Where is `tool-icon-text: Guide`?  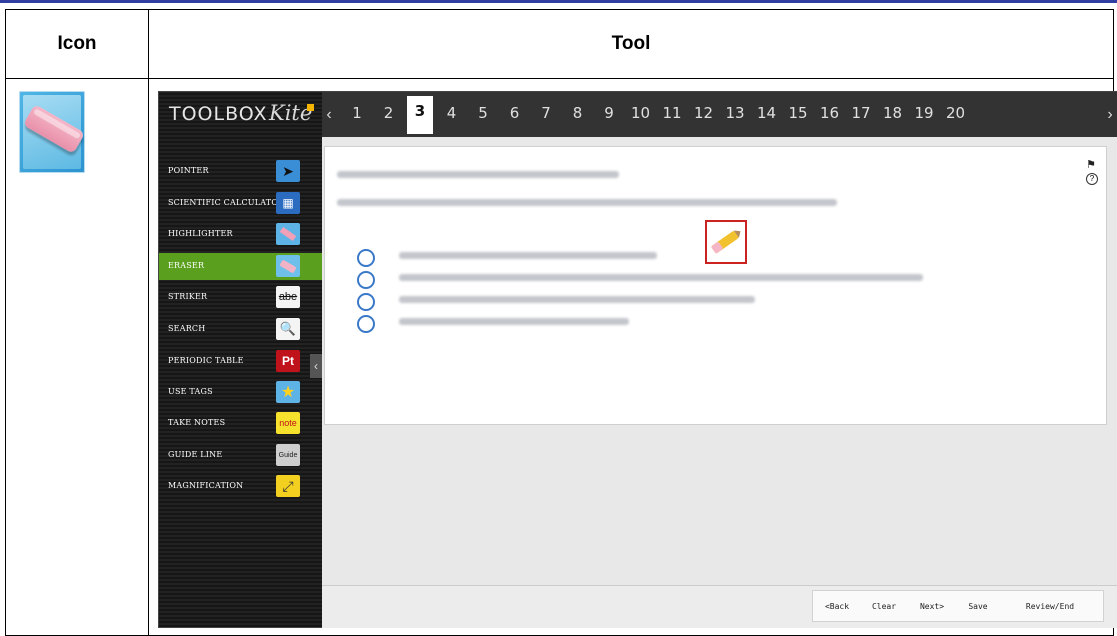
tool-icon-text: Guide is located at coordinates (288, 455).